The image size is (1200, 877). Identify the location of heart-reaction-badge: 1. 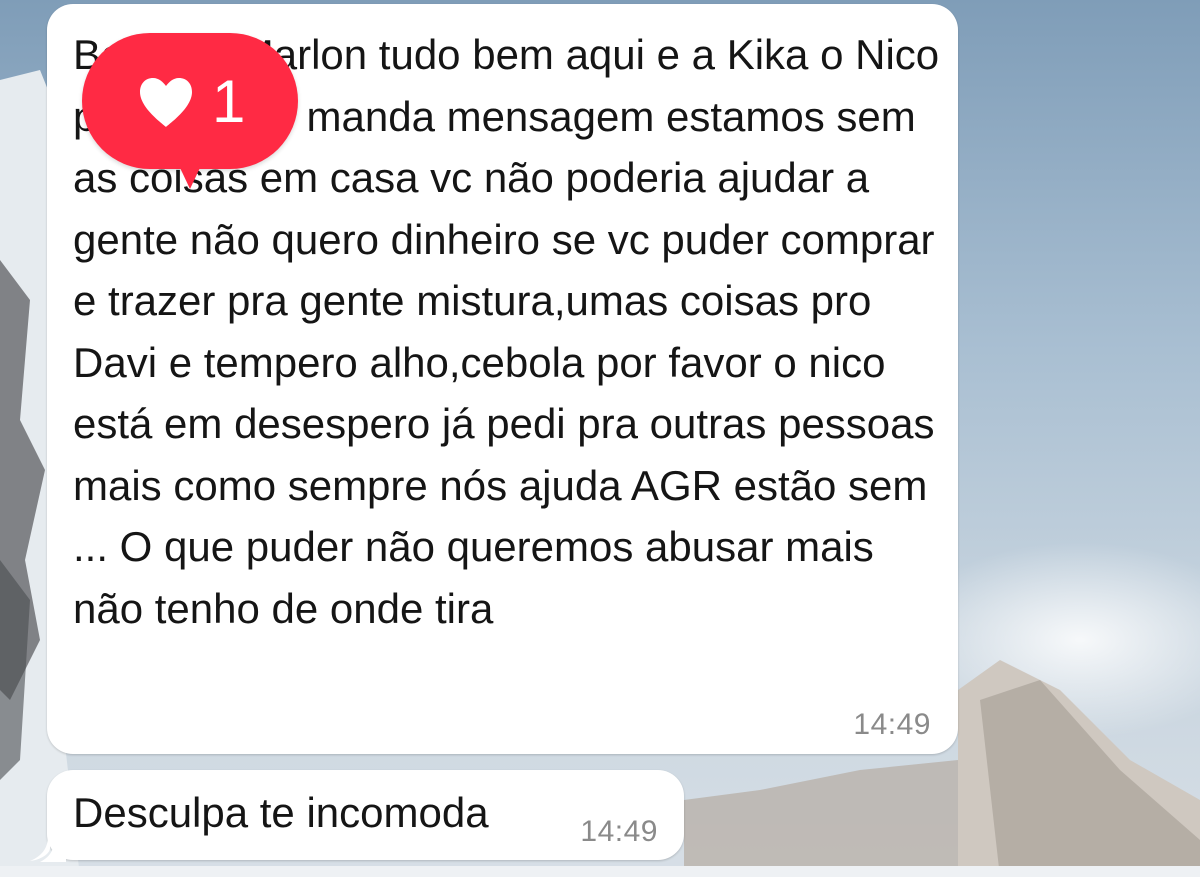
(190, 111).